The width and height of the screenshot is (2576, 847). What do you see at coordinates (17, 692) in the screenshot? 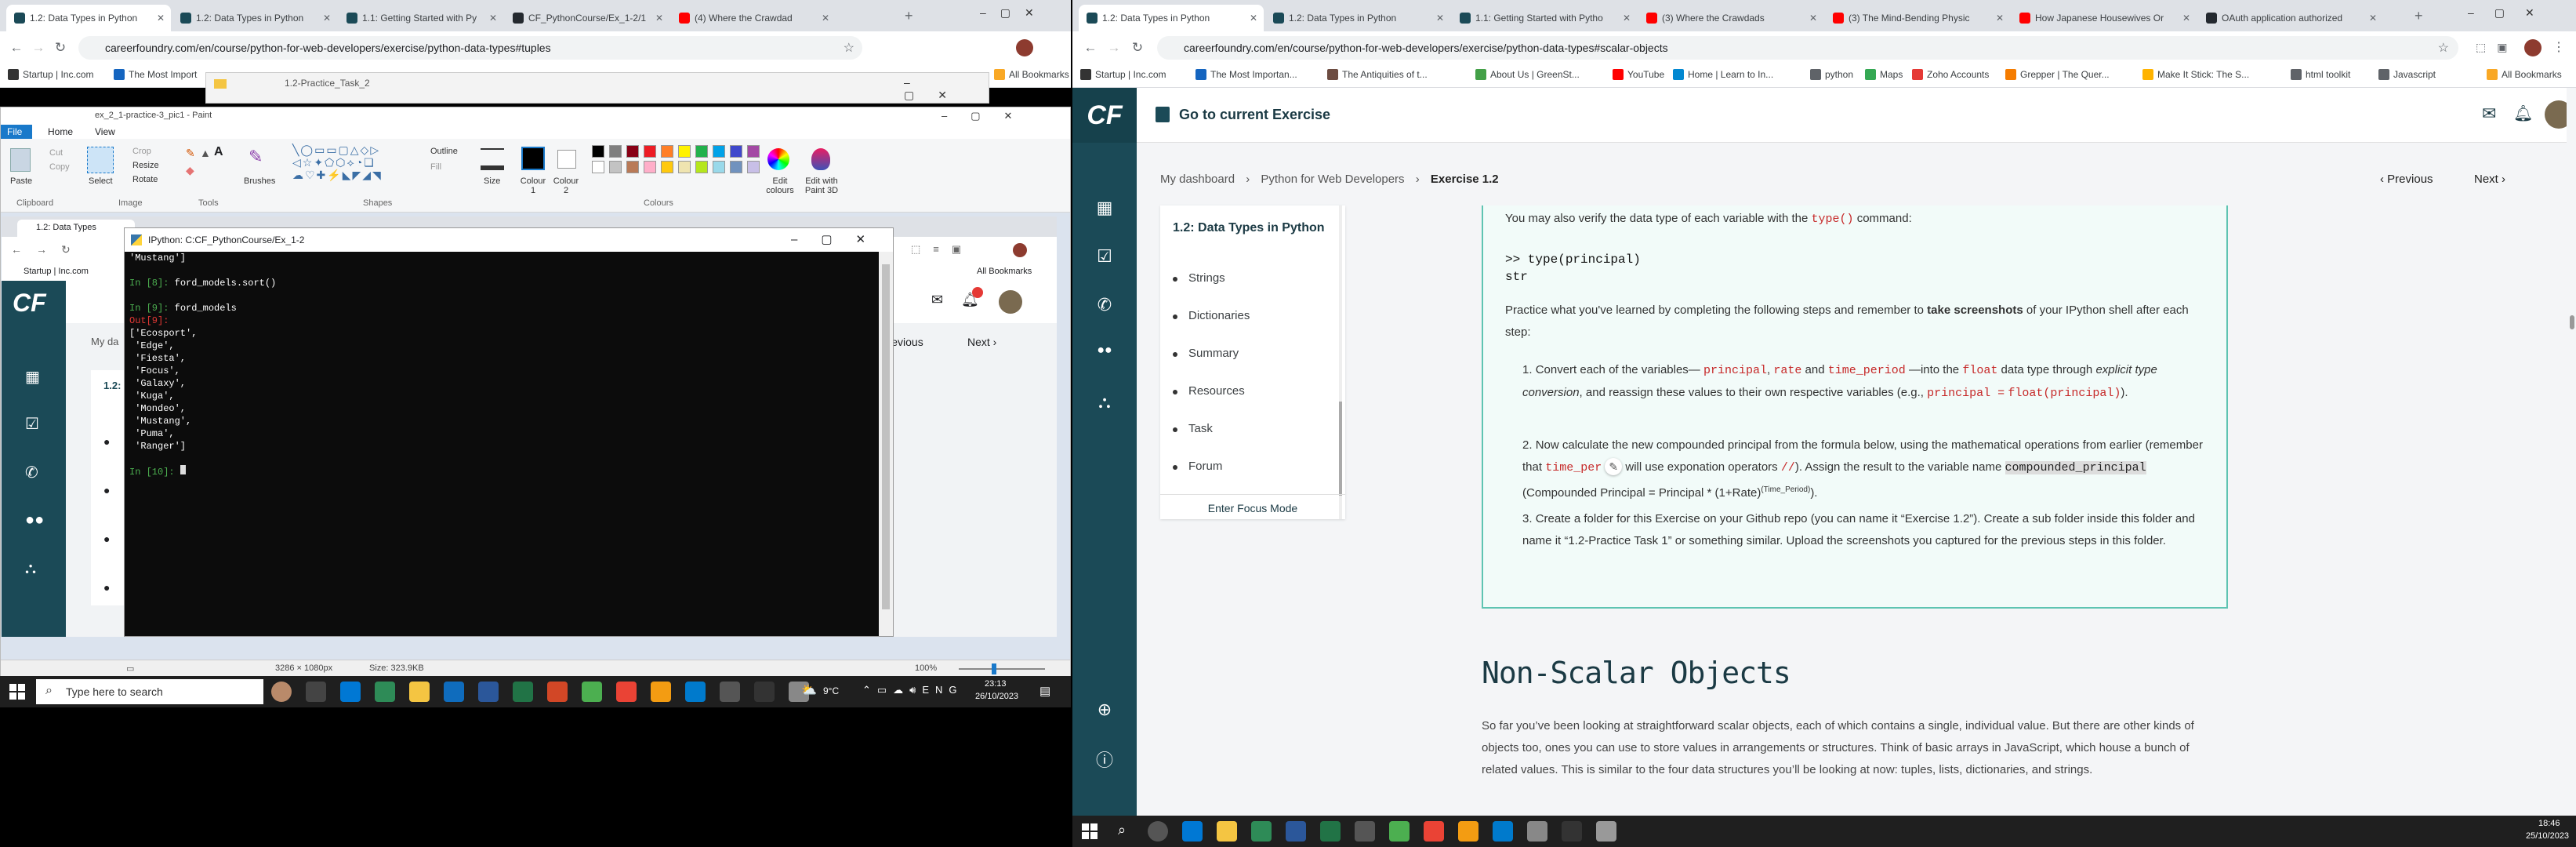
I see `windows-start-icon` at bounding box center [17, 692].